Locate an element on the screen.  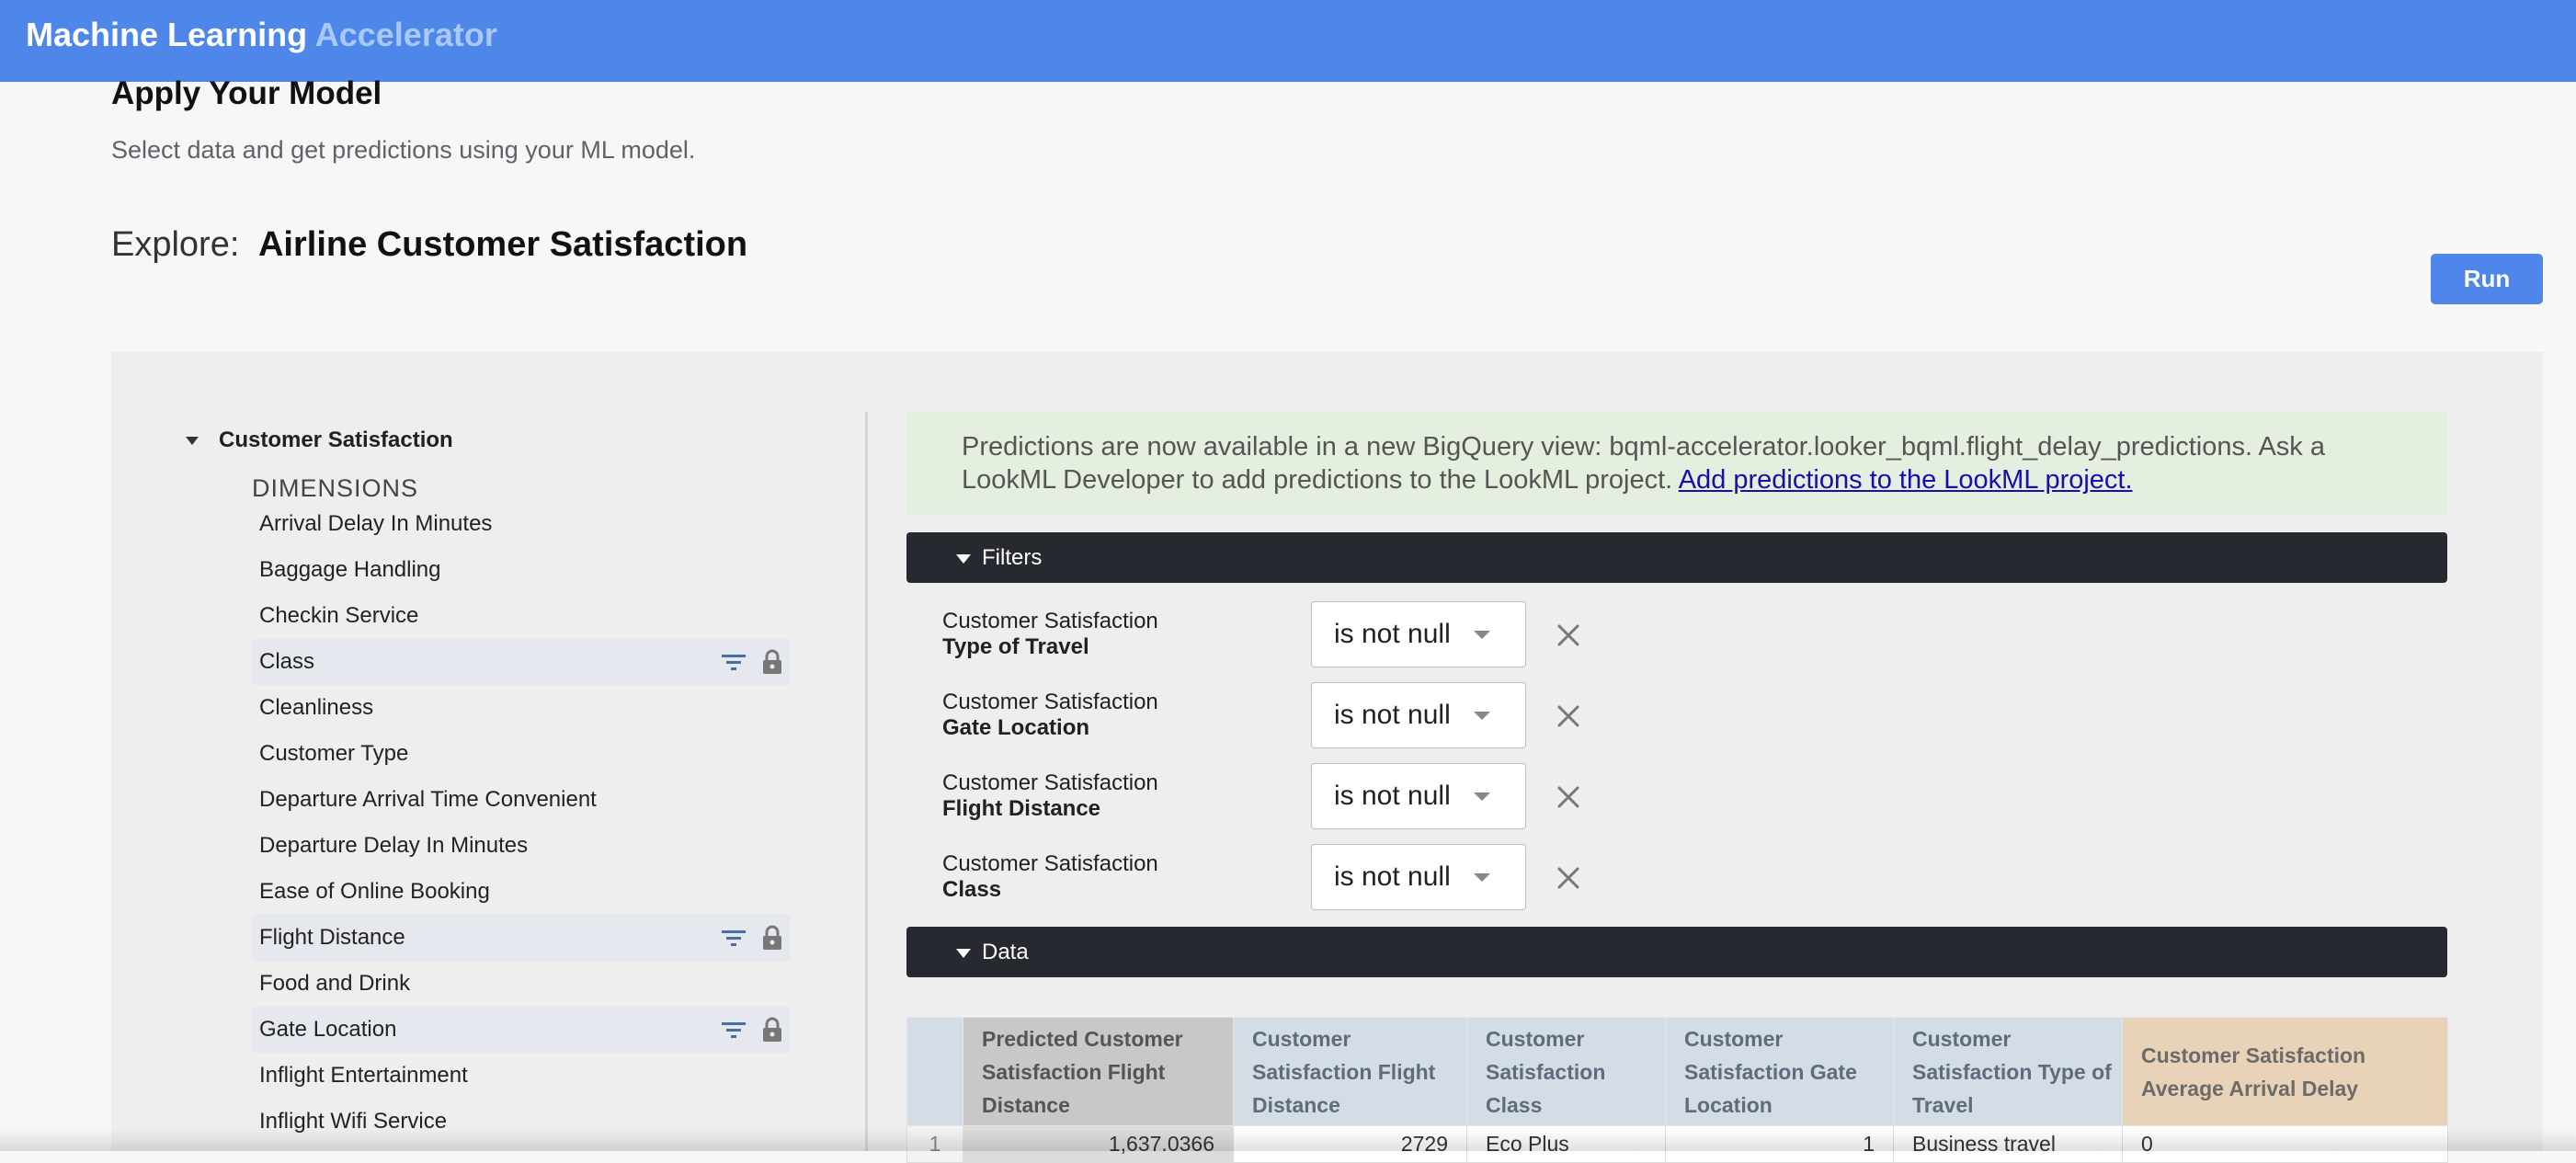
page-title: Apply Your Model is located at coordinates (246, 93).